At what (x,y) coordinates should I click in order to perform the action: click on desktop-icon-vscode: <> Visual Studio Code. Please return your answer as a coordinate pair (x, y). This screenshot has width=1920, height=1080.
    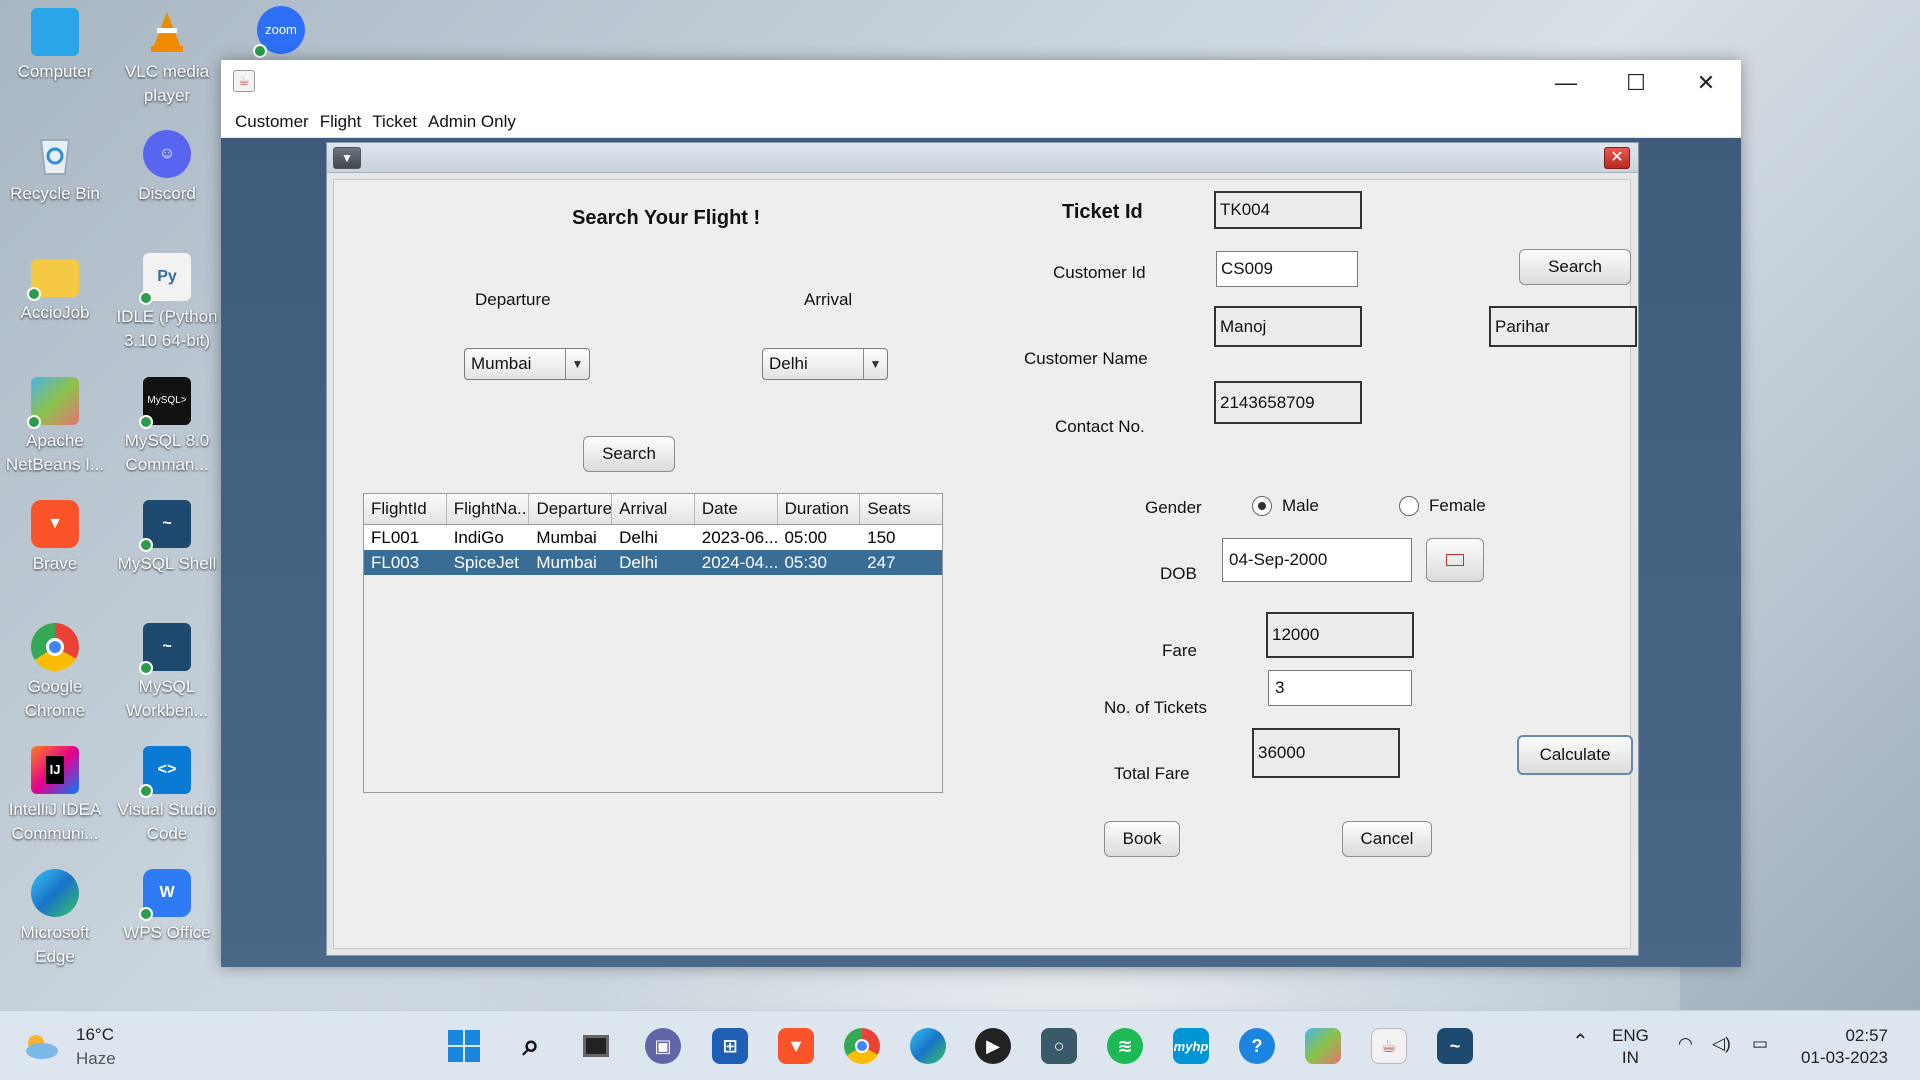
    Looking at the image, I should click on (167, 796).